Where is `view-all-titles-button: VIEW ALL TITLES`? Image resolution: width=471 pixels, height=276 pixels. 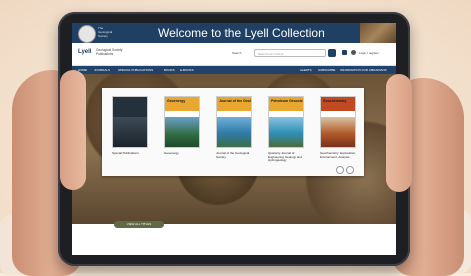
view-all-titles-button: VIEW ALL TITLES is located at coordinates (139, 224).